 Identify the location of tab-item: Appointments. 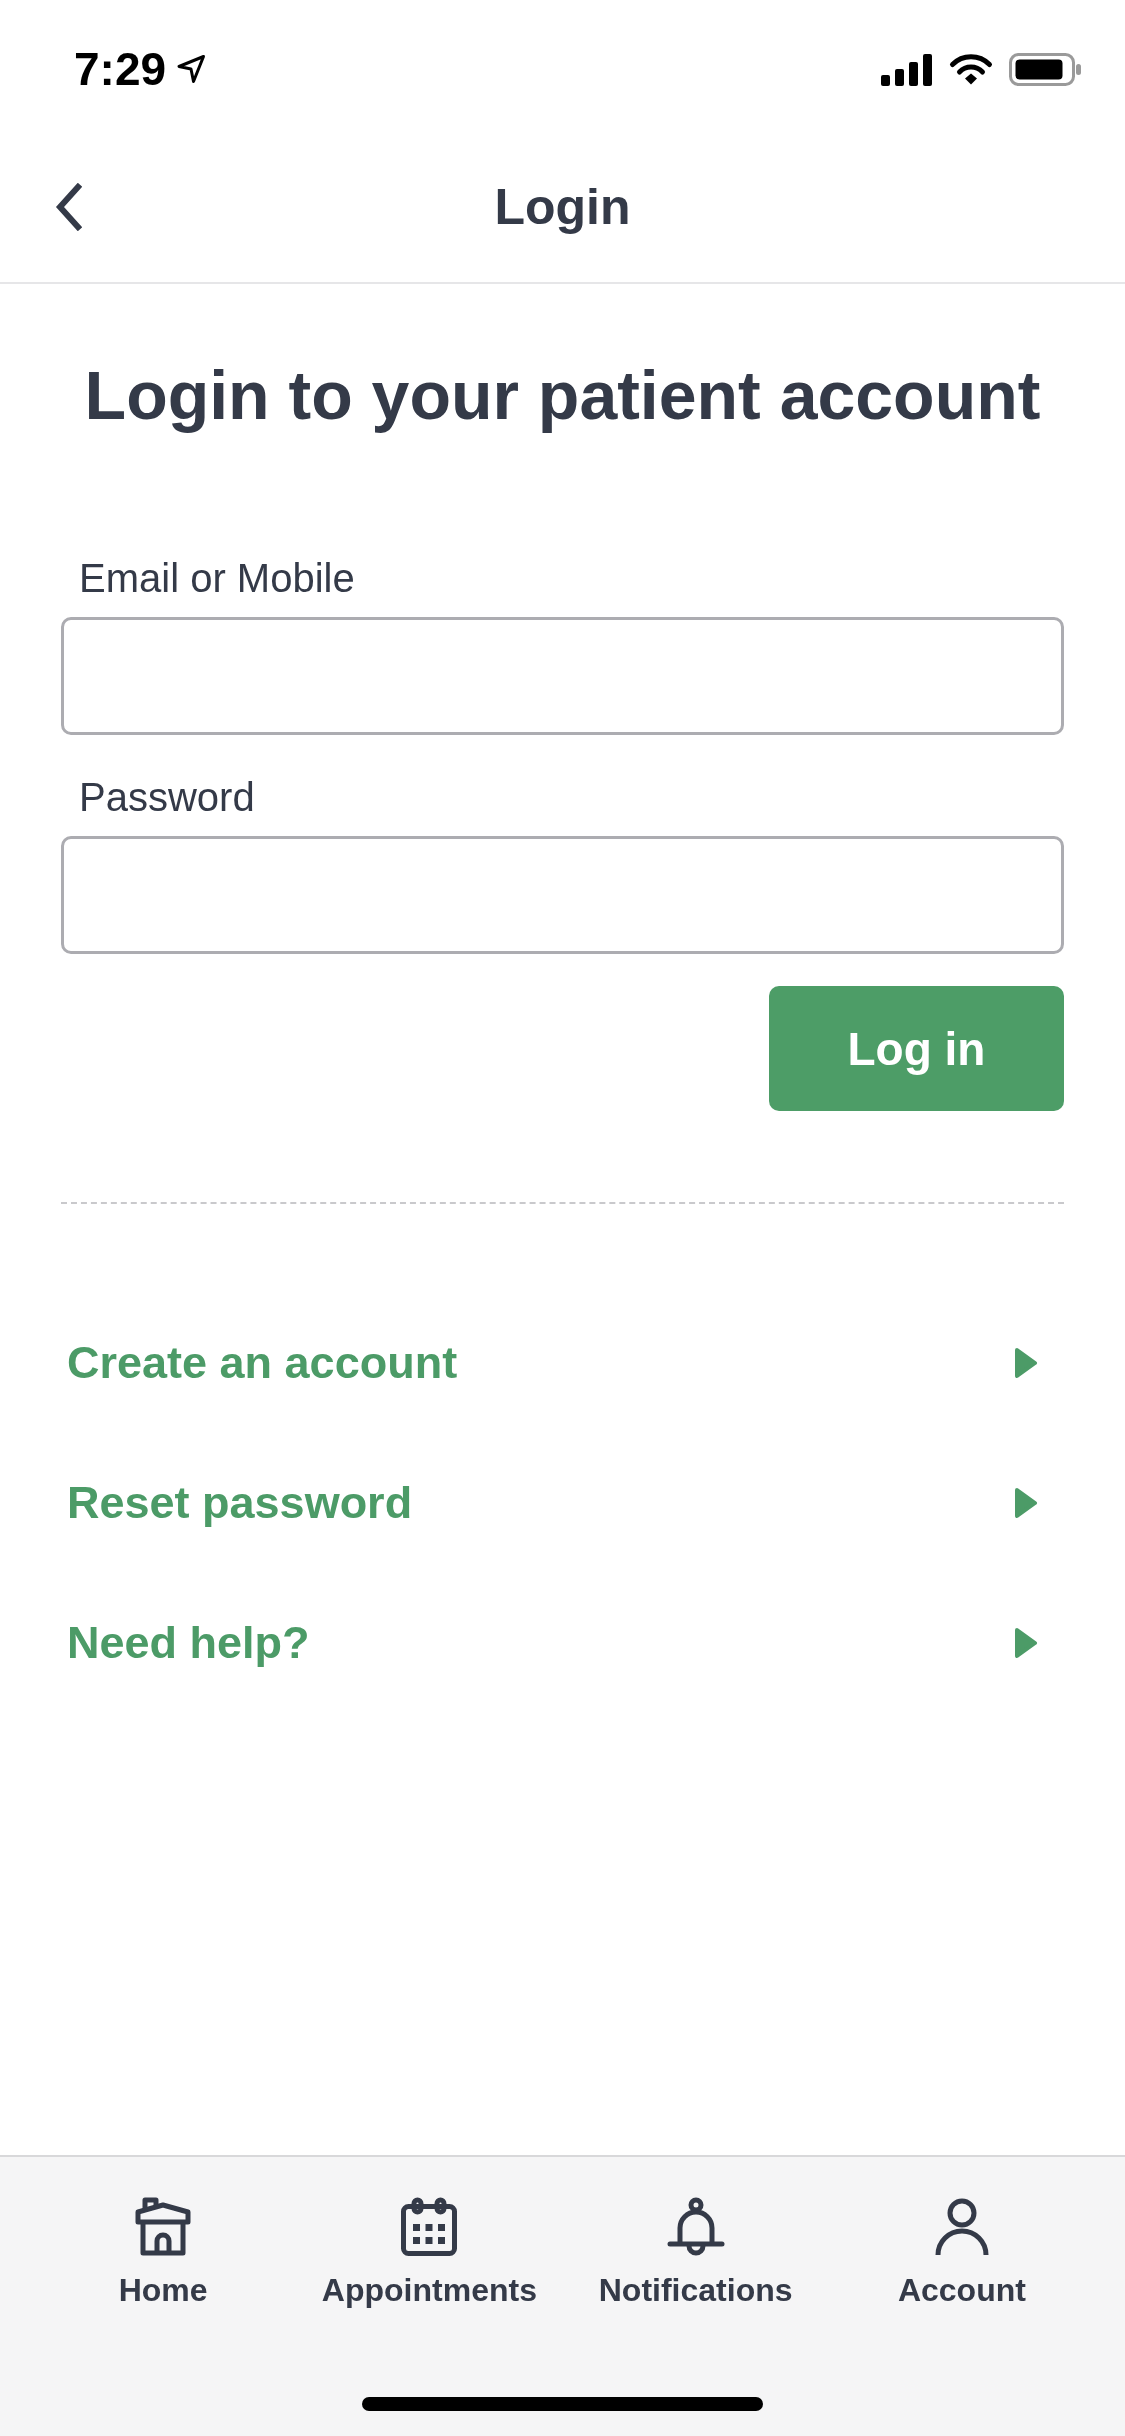
(429, 2253).